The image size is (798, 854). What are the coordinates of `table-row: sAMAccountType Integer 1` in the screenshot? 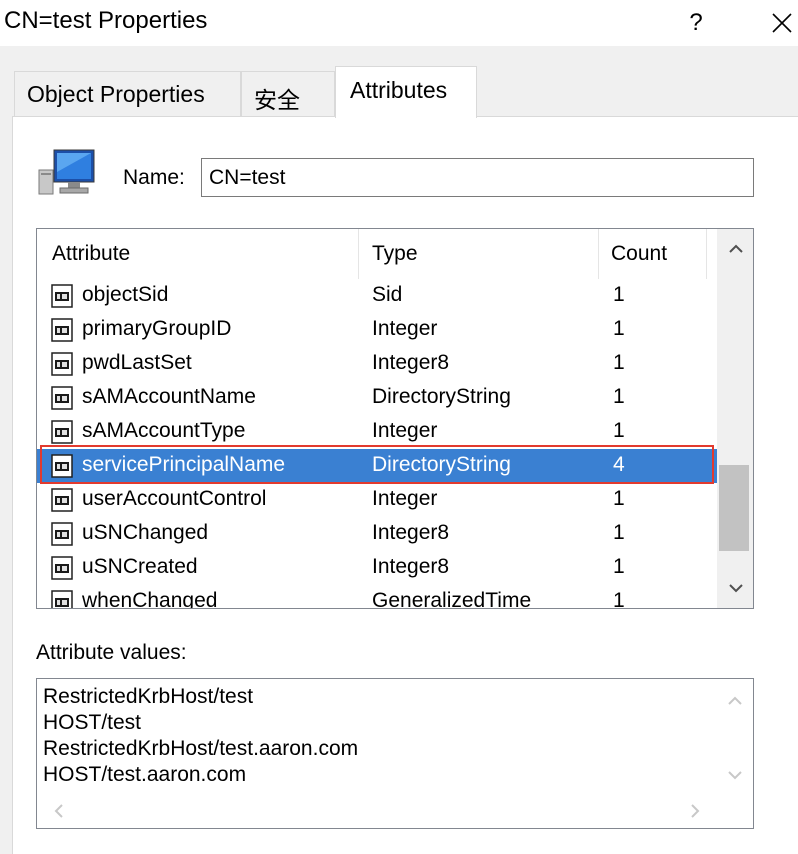 It's located at (377, 432).